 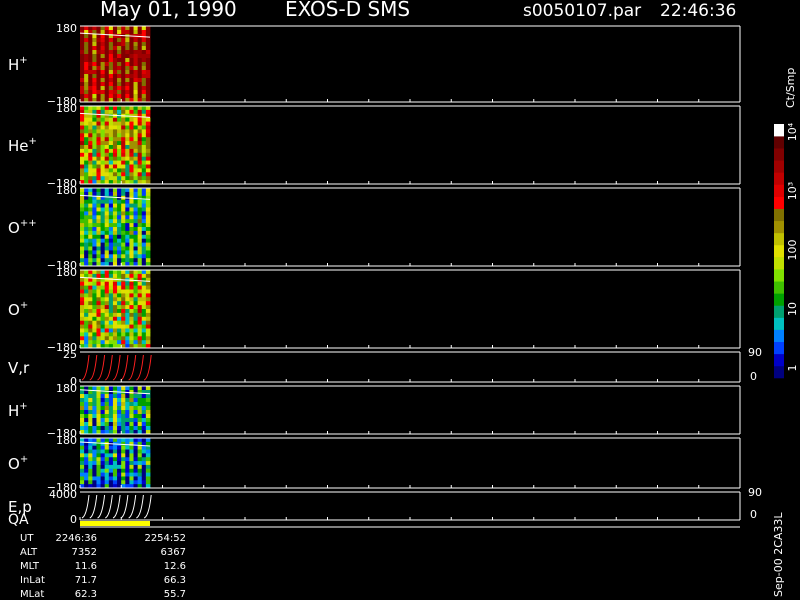 What do you see at coordinates (753, 376) in the screenshot?
I see `right-tick-bottom: 0` at bounding box center [753, 376].